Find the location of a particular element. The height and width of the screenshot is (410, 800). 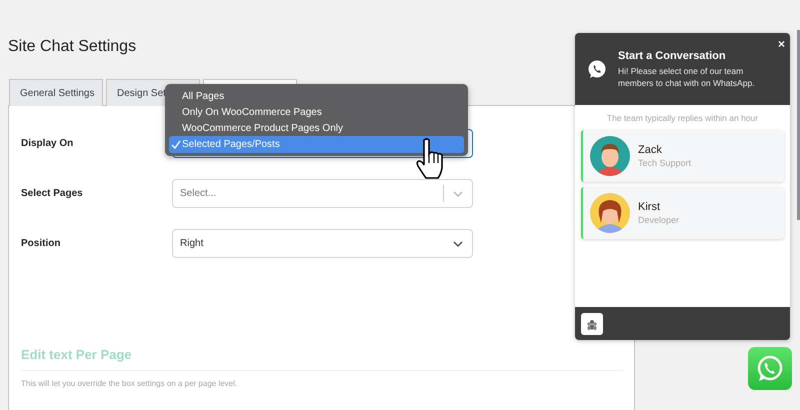

agent-role: Tech Support is located at coordinates (665, 163).